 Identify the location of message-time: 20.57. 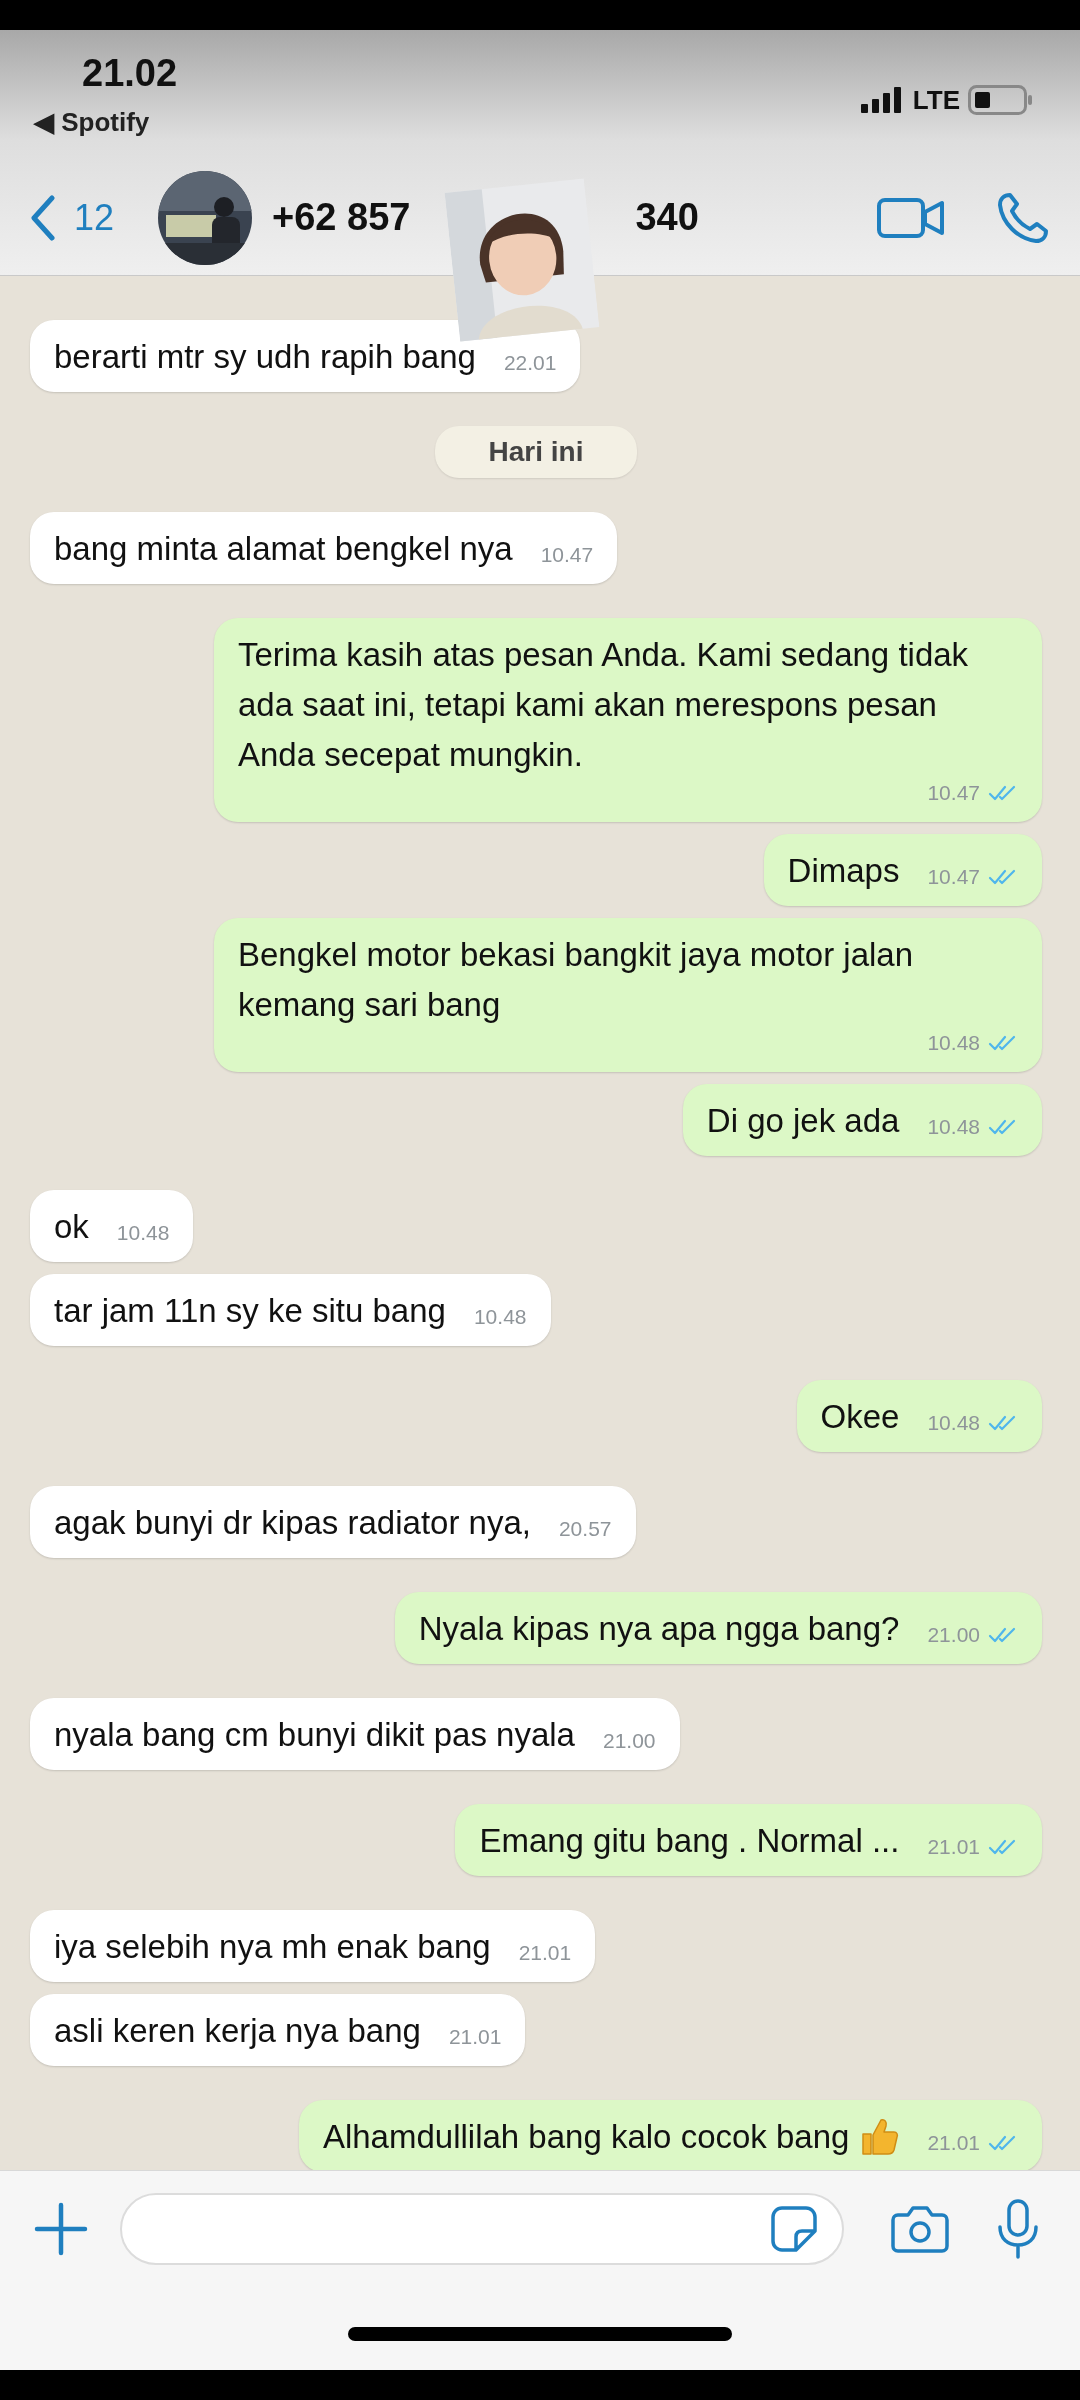
(585, 1529).